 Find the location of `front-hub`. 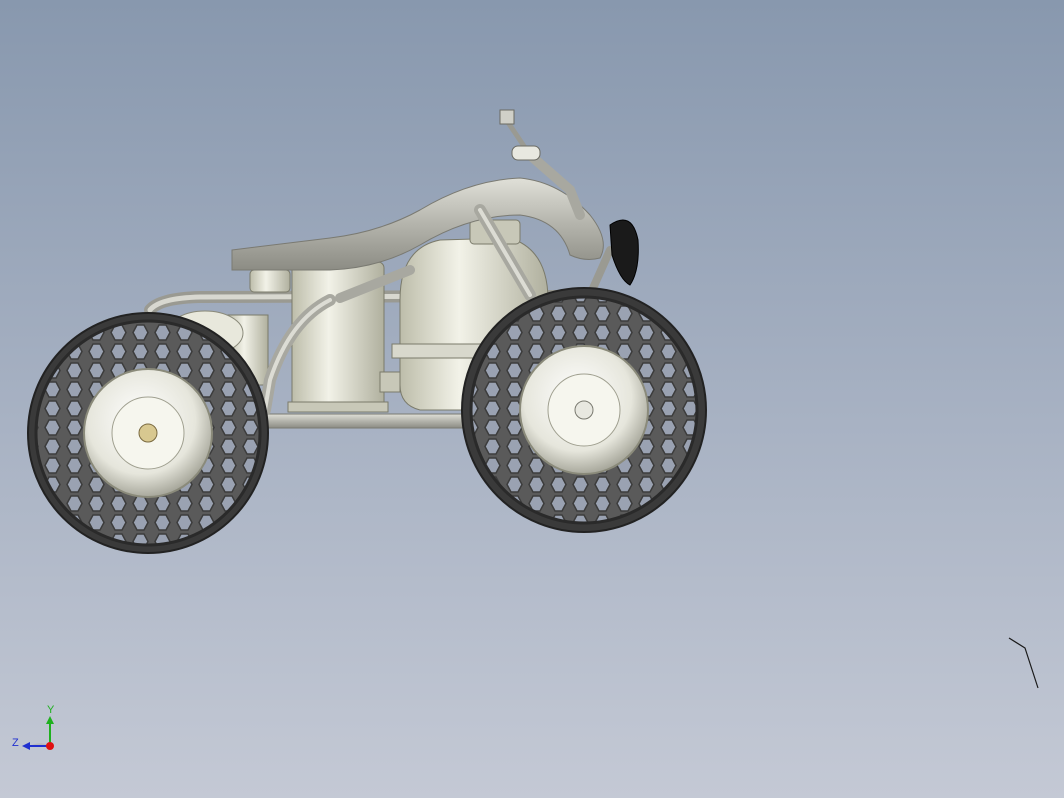

front-hub is located at coordinates (584, 410).